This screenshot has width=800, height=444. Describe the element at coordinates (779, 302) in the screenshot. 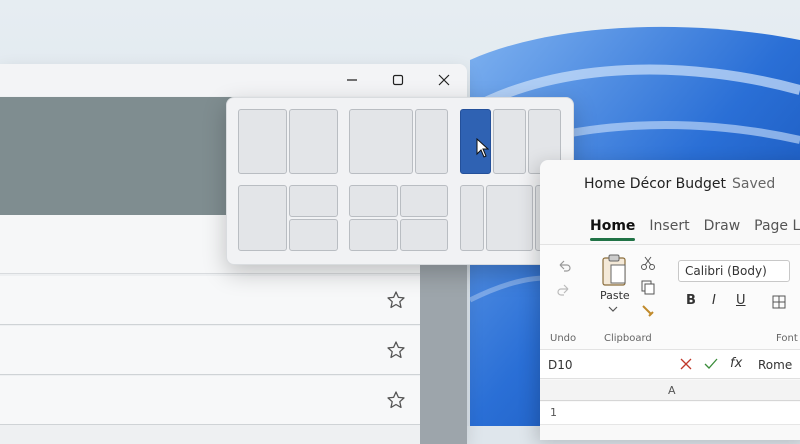

I see `borders-icon` at that location.